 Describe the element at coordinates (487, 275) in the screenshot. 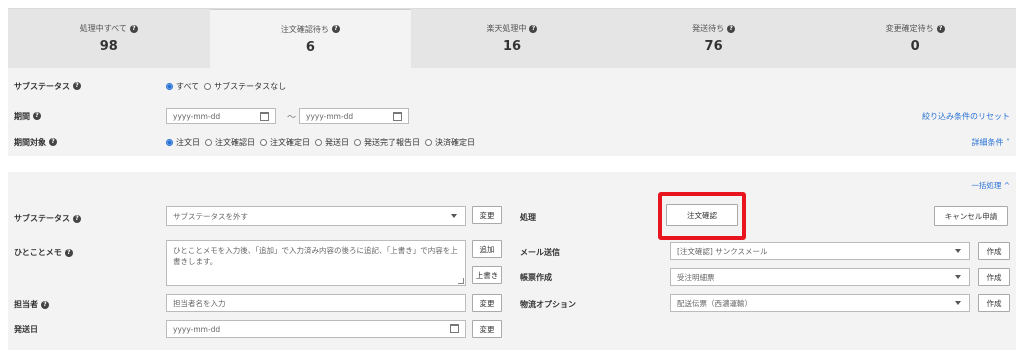

I see `memo-overwrite-button: 上書き` at that location.